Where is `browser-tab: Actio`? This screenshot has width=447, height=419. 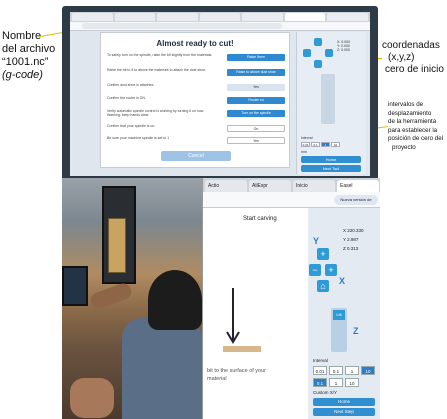 browser-tab: Actio is located at coordinates (226, 186).